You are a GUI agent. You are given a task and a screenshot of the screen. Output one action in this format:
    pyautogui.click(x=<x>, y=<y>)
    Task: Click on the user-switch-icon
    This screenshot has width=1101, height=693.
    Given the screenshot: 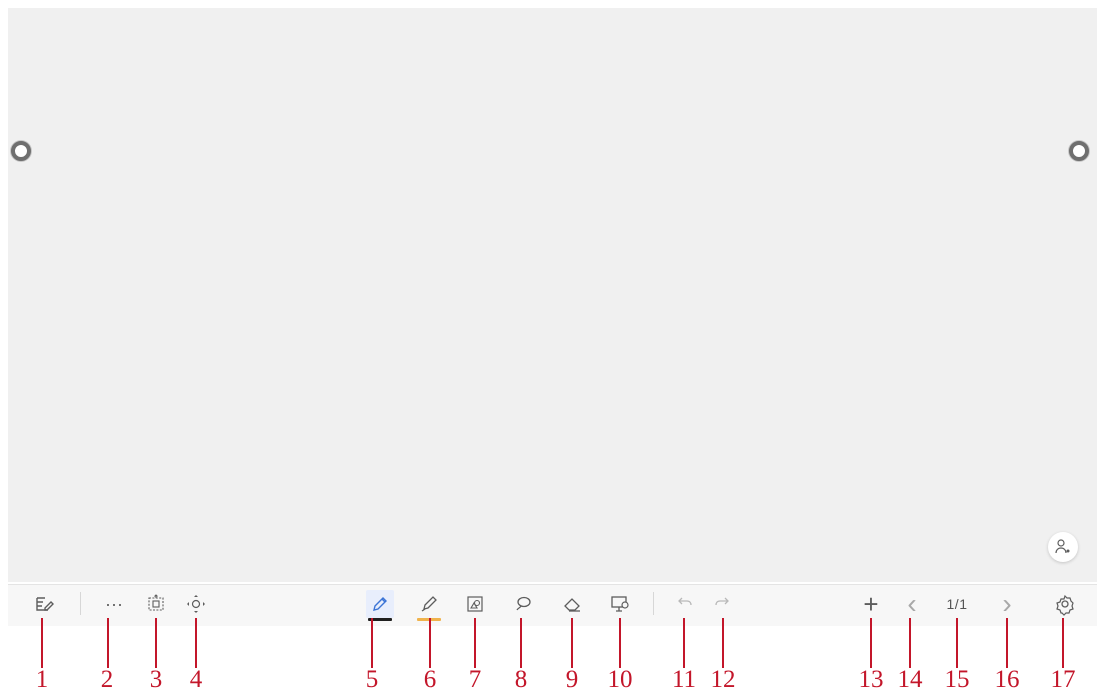 What is the action you would take?
    pyautogui.click(x=1062, y=546)
    